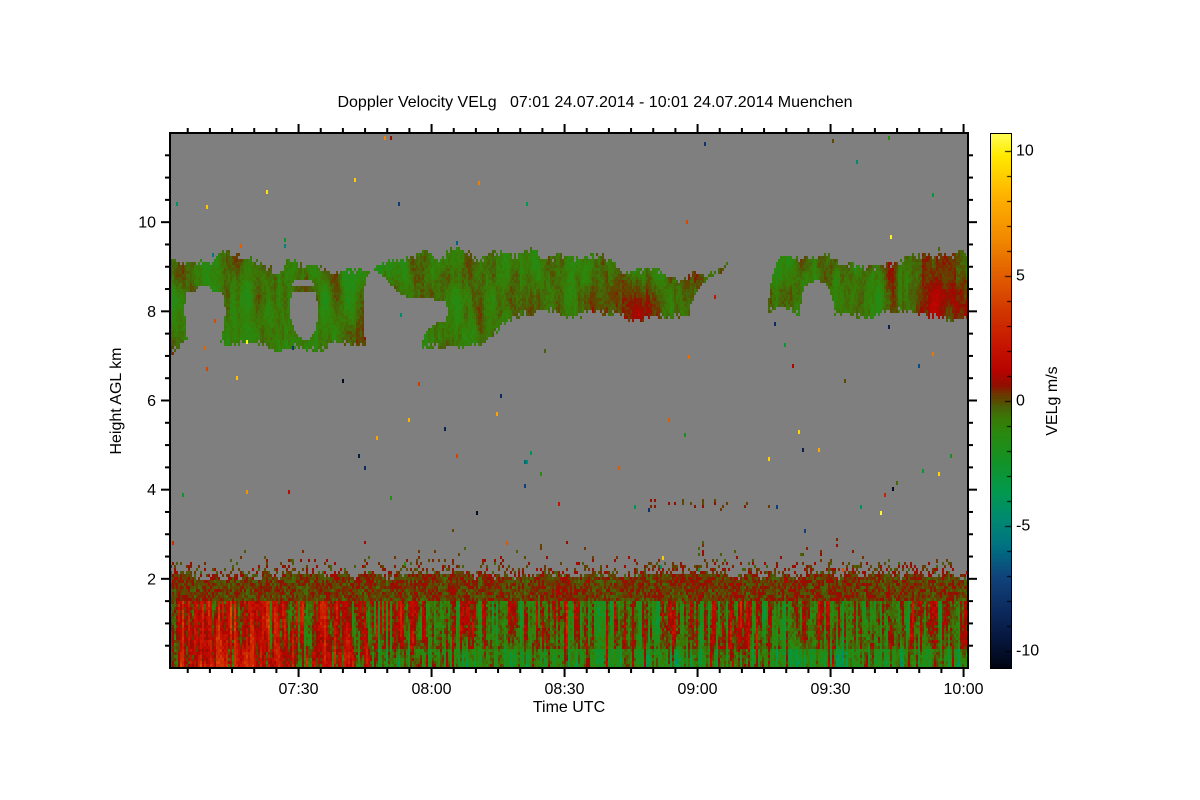 This screenshot has height=800, width=1200. I want to click on colorbar-tick-label: -10, so click(1027, 651).